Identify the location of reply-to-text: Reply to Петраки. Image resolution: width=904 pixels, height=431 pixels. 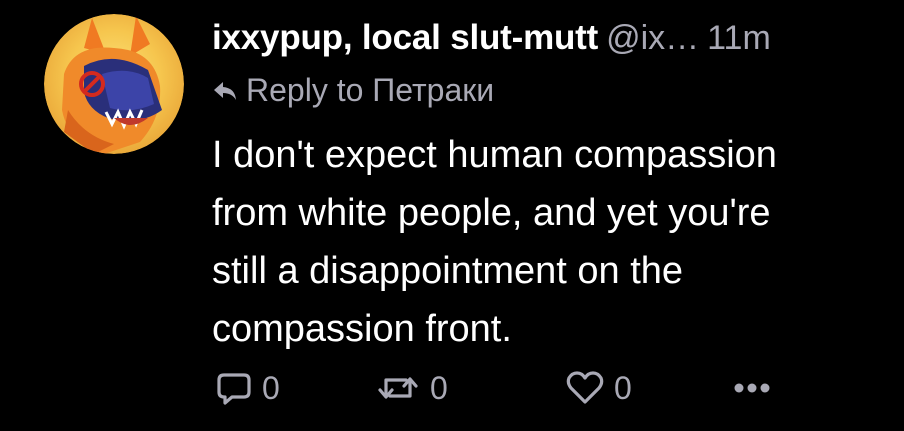
(370, 90).